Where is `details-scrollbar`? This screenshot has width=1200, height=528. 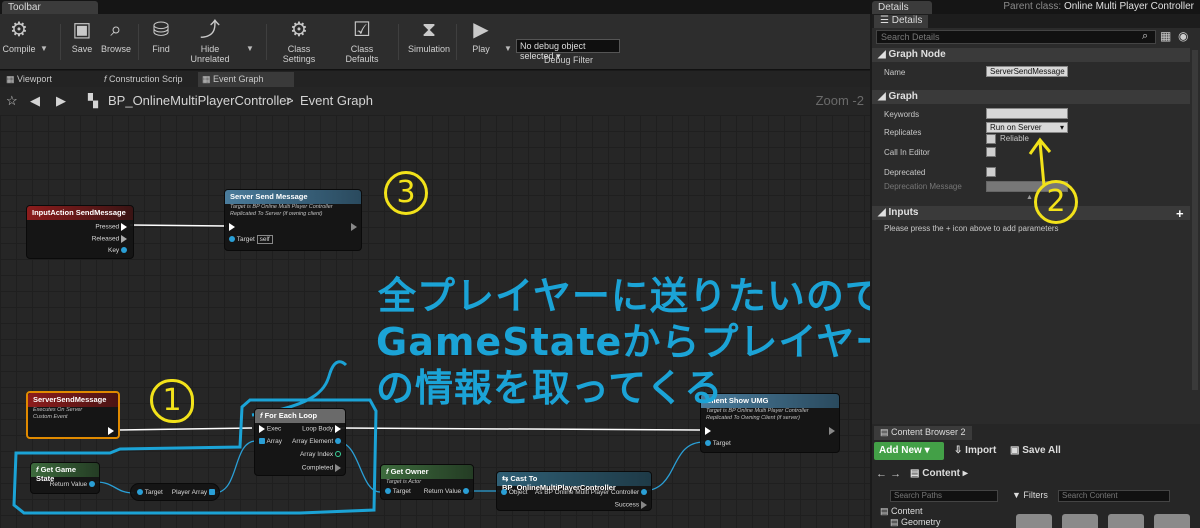 details-scrollbar is located at coordinates (1195, 220).